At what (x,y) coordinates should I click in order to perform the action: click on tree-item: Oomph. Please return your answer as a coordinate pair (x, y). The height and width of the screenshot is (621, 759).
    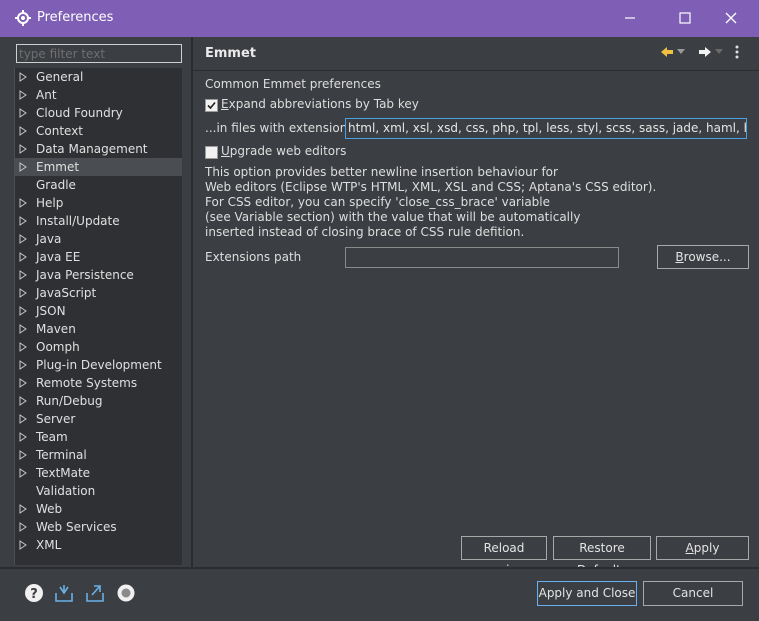
    Looking at the image, I should click on (98, 347).